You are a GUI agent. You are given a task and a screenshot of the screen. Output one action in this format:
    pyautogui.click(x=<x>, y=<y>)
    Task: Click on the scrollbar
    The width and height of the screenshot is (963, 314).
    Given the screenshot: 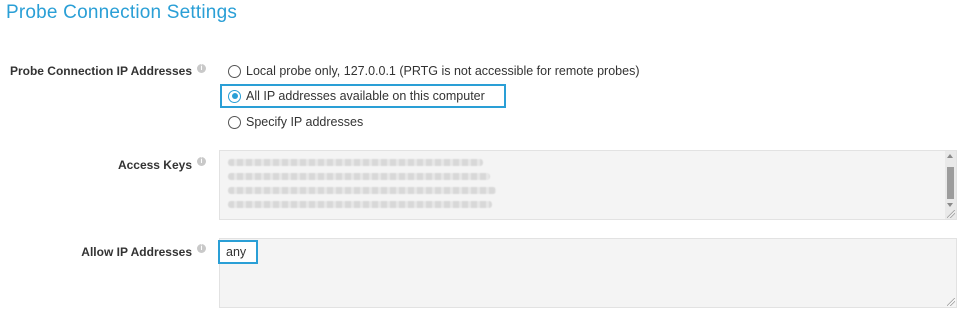 What is the action you would take?
    pyautogui.click(x=950, y=185)
    